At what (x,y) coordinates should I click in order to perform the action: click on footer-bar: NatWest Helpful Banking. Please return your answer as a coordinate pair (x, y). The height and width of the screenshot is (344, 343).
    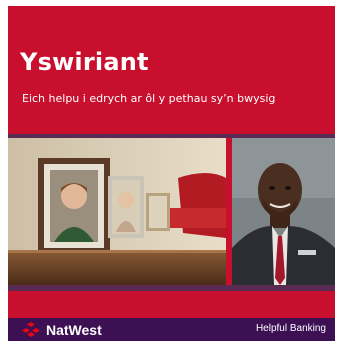
    Looking at the image, I should click on (171, 329).